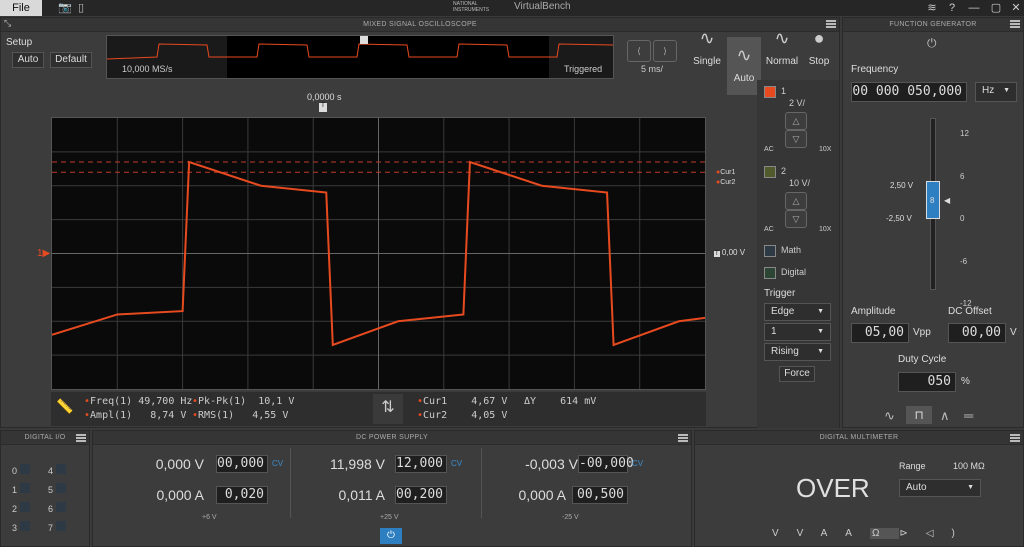 The width and height of the screenshot is (1024, 547). I want to click on dio-line: 3, so click(21, 528).